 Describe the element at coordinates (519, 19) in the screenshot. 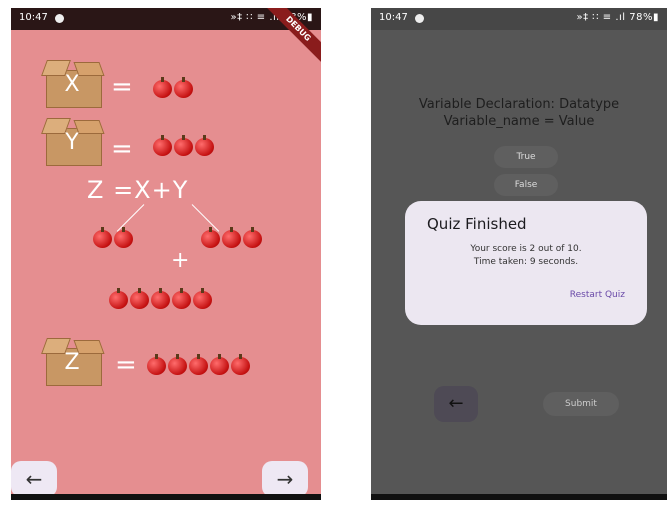

I see `status-bar: 10:47 »‡ ∷ ≡ .ıl 78%▮` at that location.